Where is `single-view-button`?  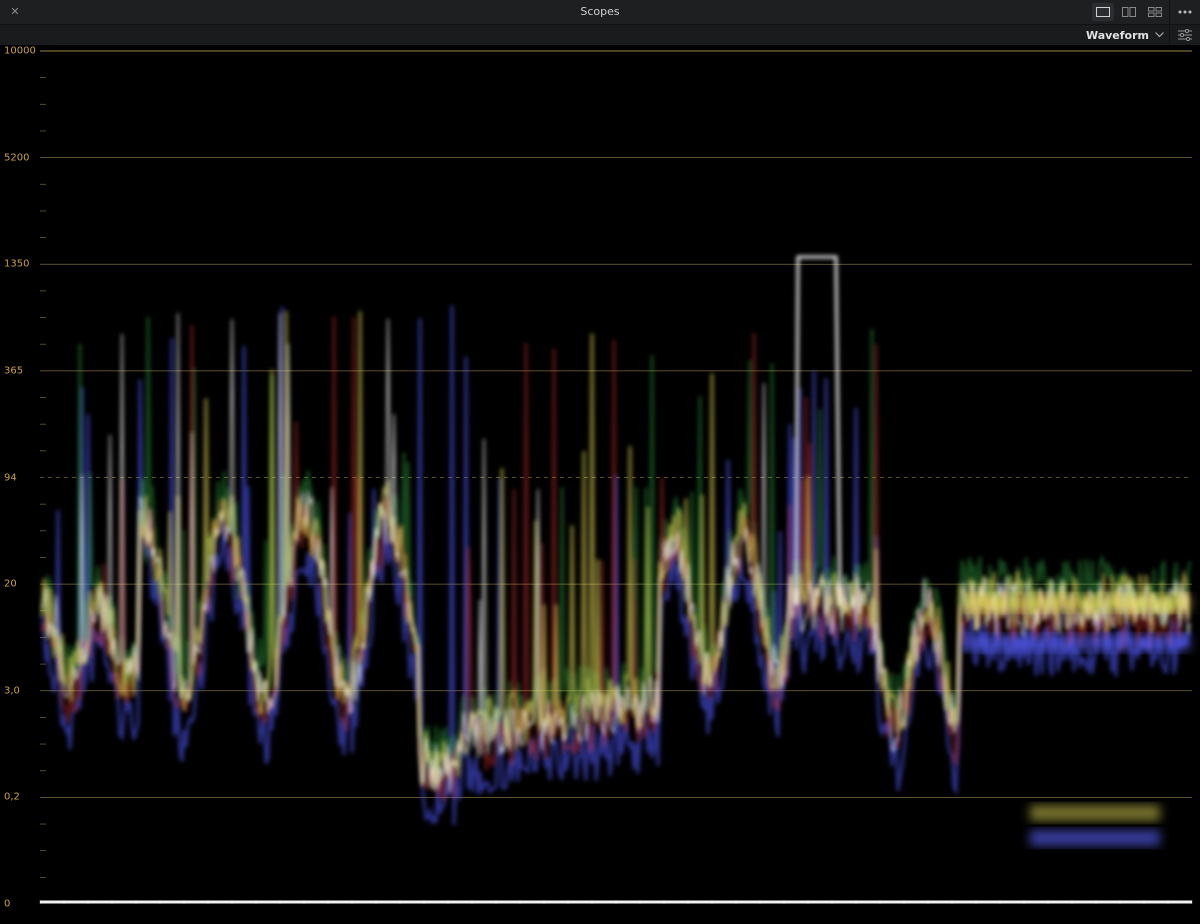 single-view-button is located at coordinates (1103, 12).